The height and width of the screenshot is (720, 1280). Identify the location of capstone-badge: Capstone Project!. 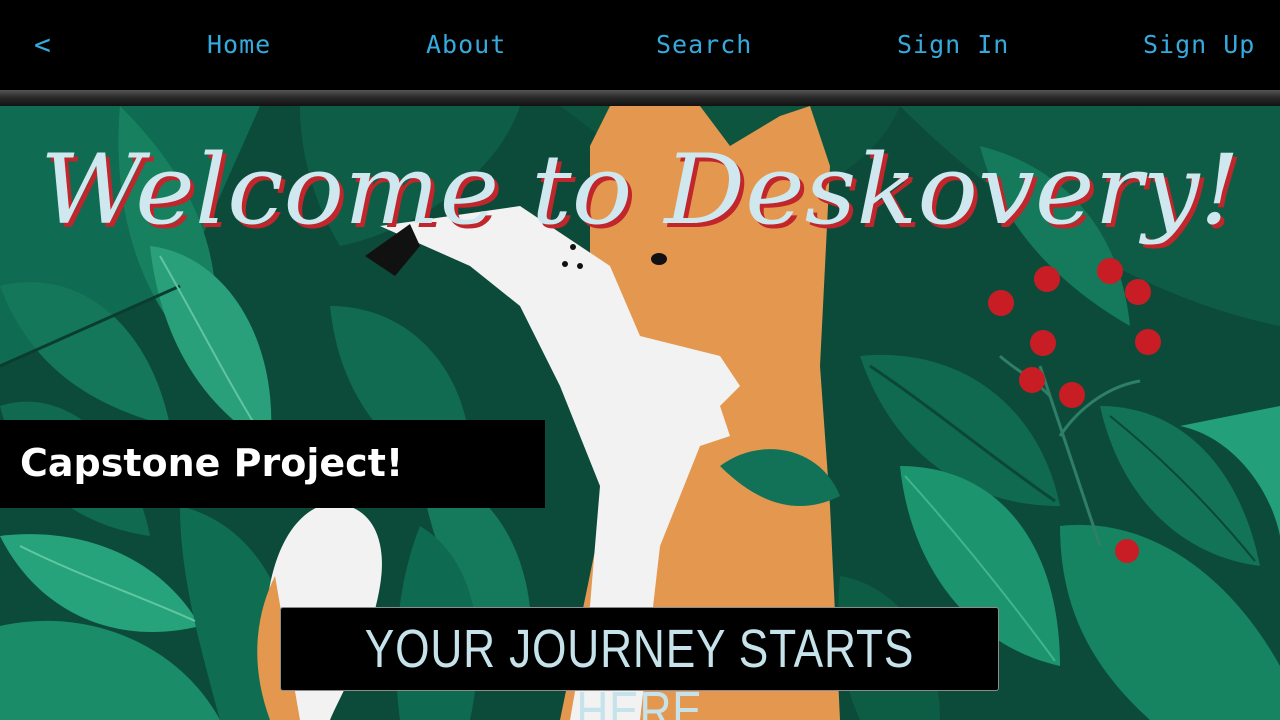
(272, 464).